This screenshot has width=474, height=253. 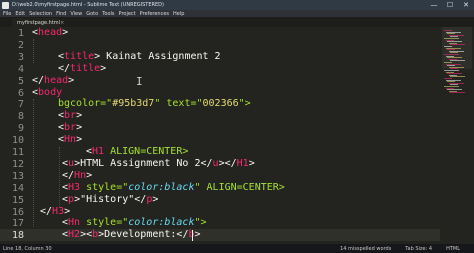 I want to click on code-line: <head>, so click(x=50, y=33).